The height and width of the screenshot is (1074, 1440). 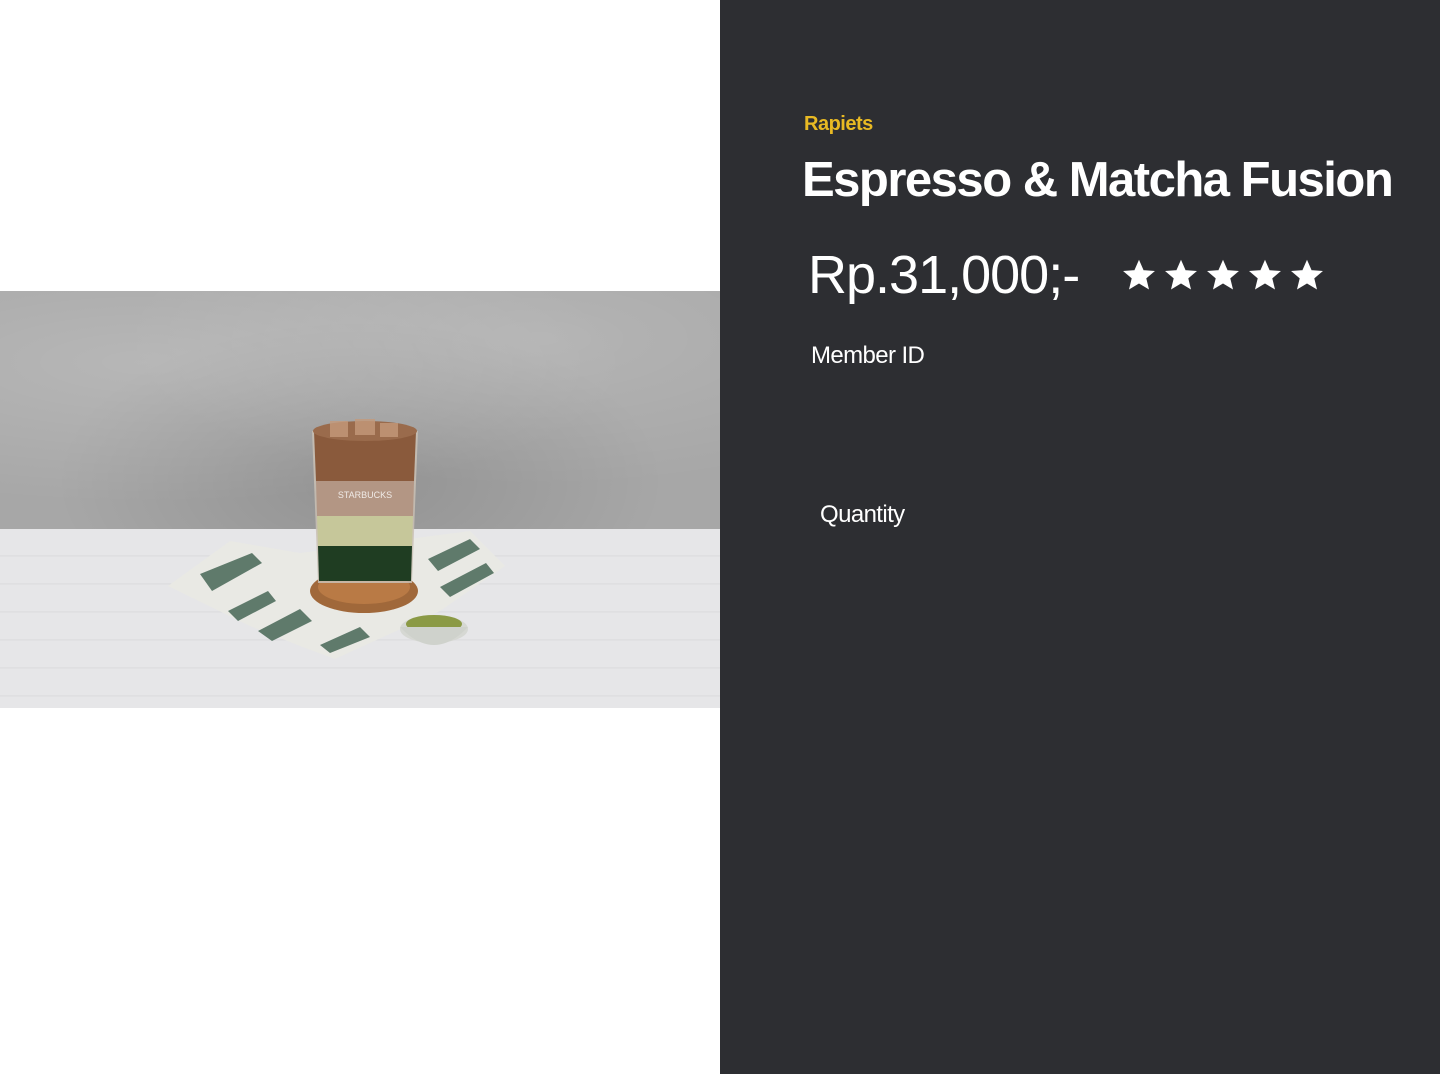 I want to click on product-title: Espresso & Matcha Fusion, so click(x=1098, y=180).